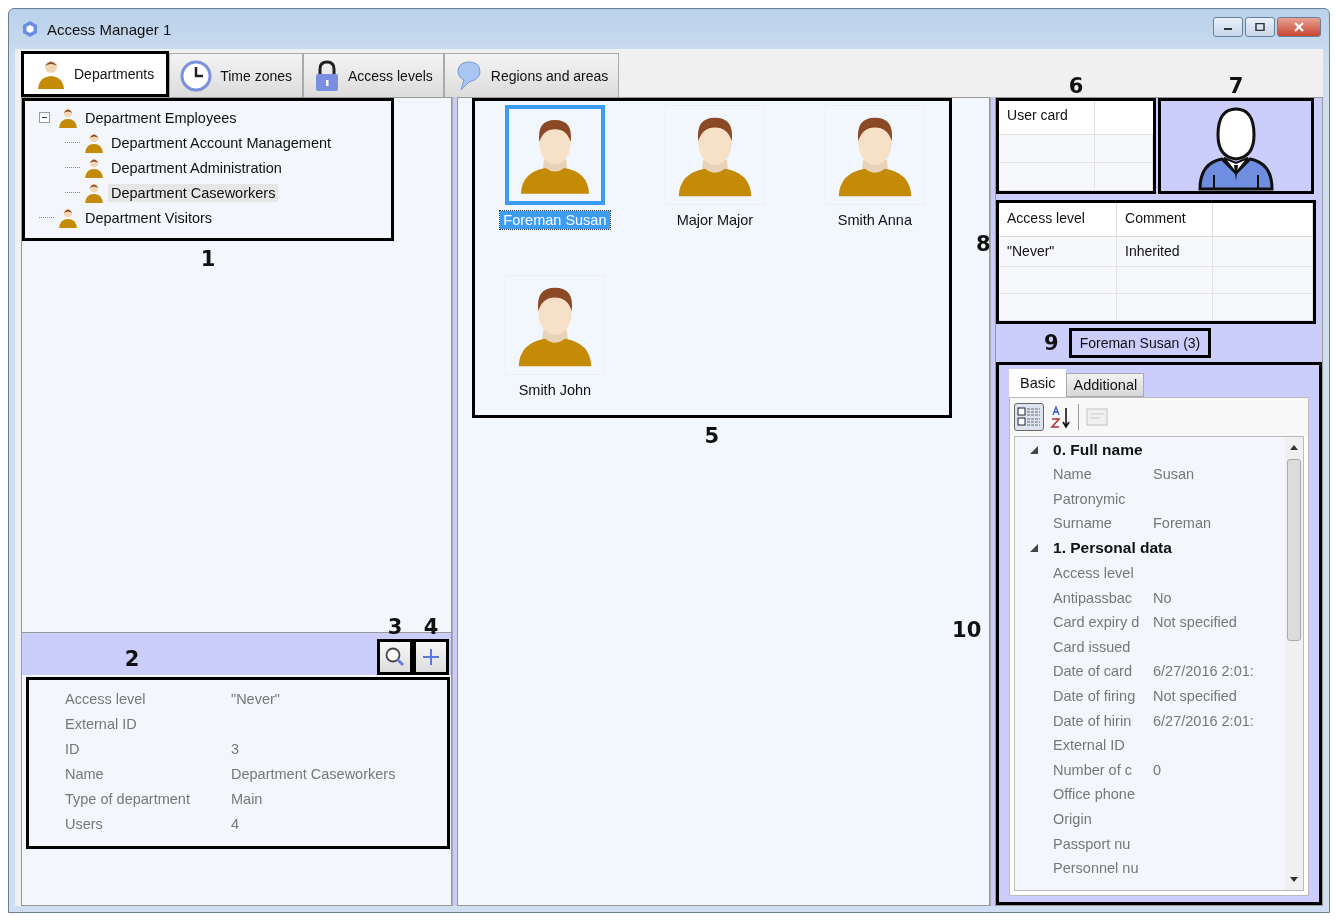  Describe the element at coordinates (221, 142) in the screenshot. I see `tree-item: Department Account Management` at that location.